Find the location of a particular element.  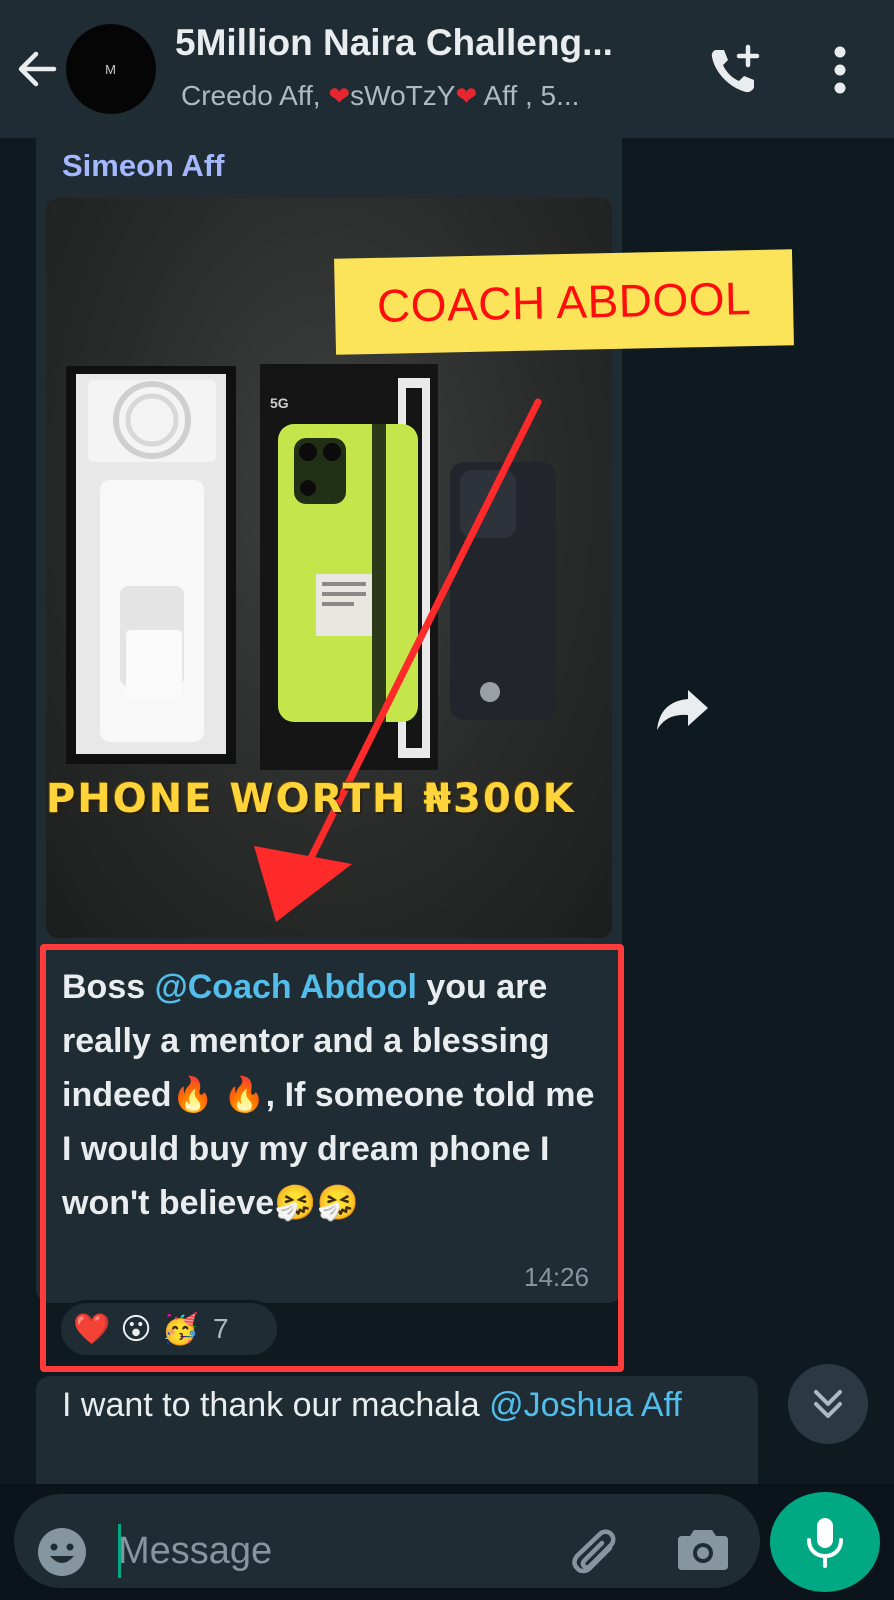

sender-name: Simeon Aff is located at coordinates (143, 166).